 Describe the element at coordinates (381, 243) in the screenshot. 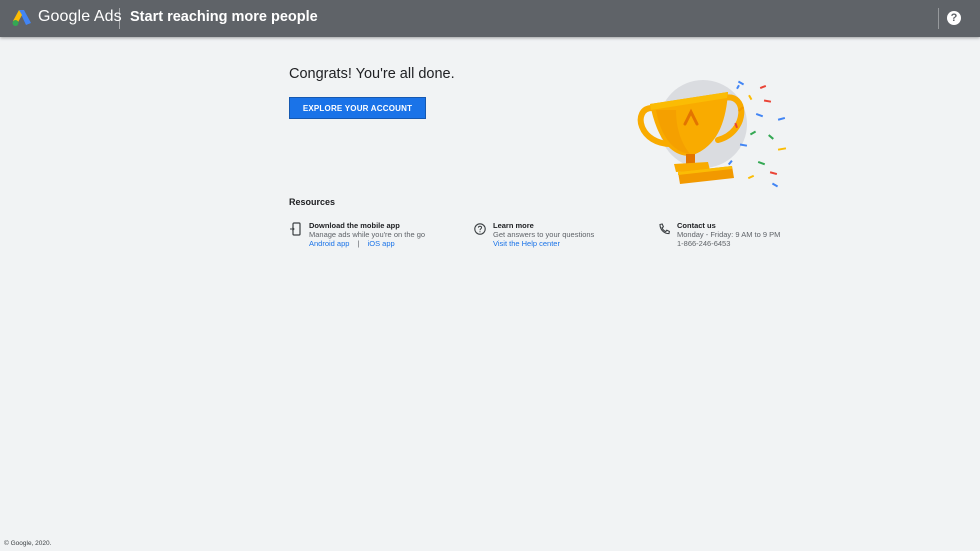

I see `ios-app-link: iOS app` at that location.